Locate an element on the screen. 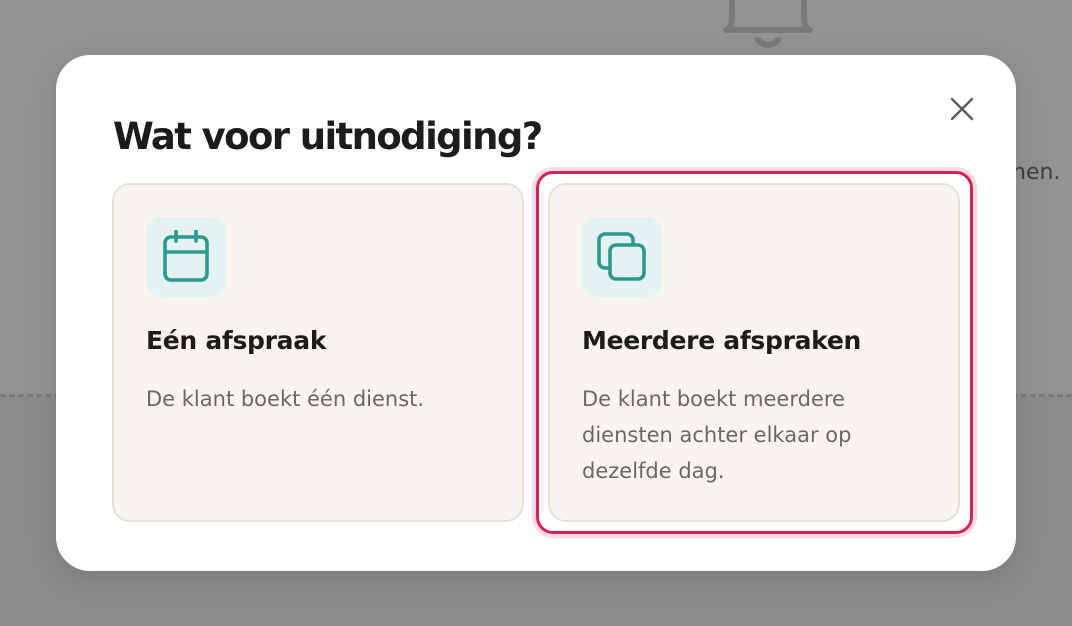 The height and width of the screenshot is (626, 1072). calendar-icon is located at coordinates (186, 256).